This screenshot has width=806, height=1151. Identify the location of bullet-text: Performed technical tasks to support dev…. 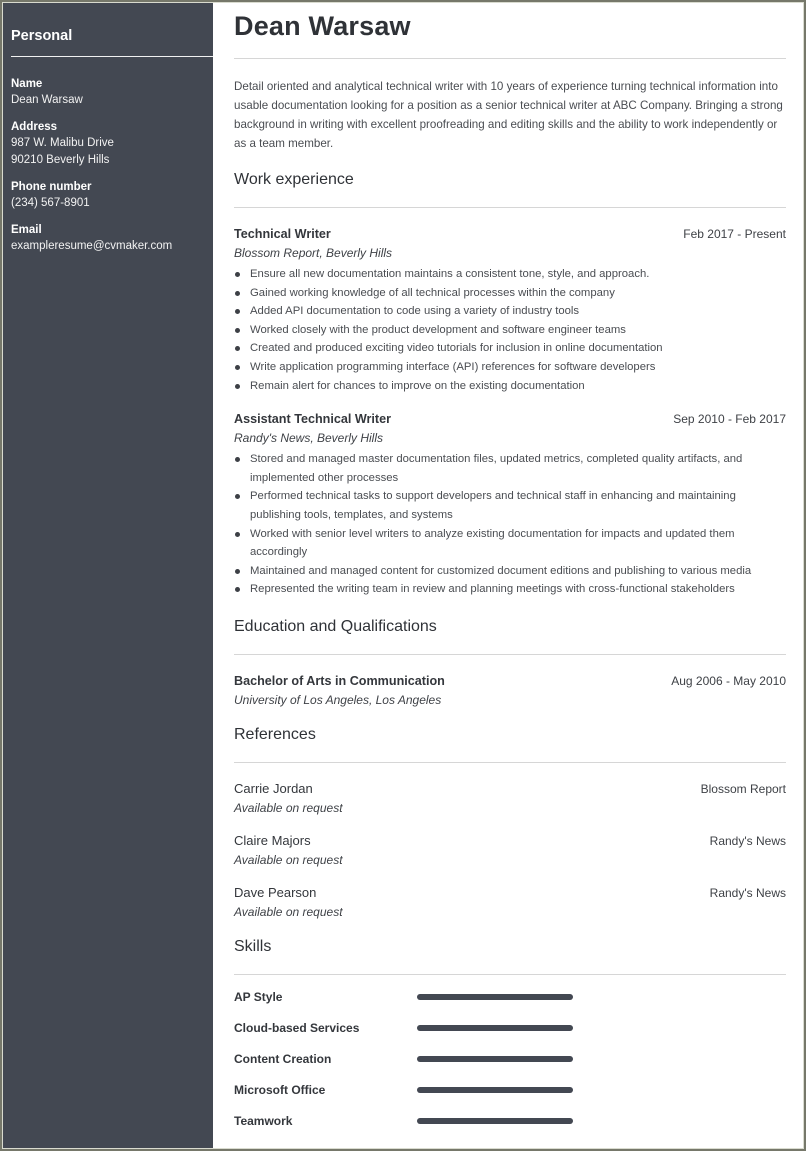
(493, 505).